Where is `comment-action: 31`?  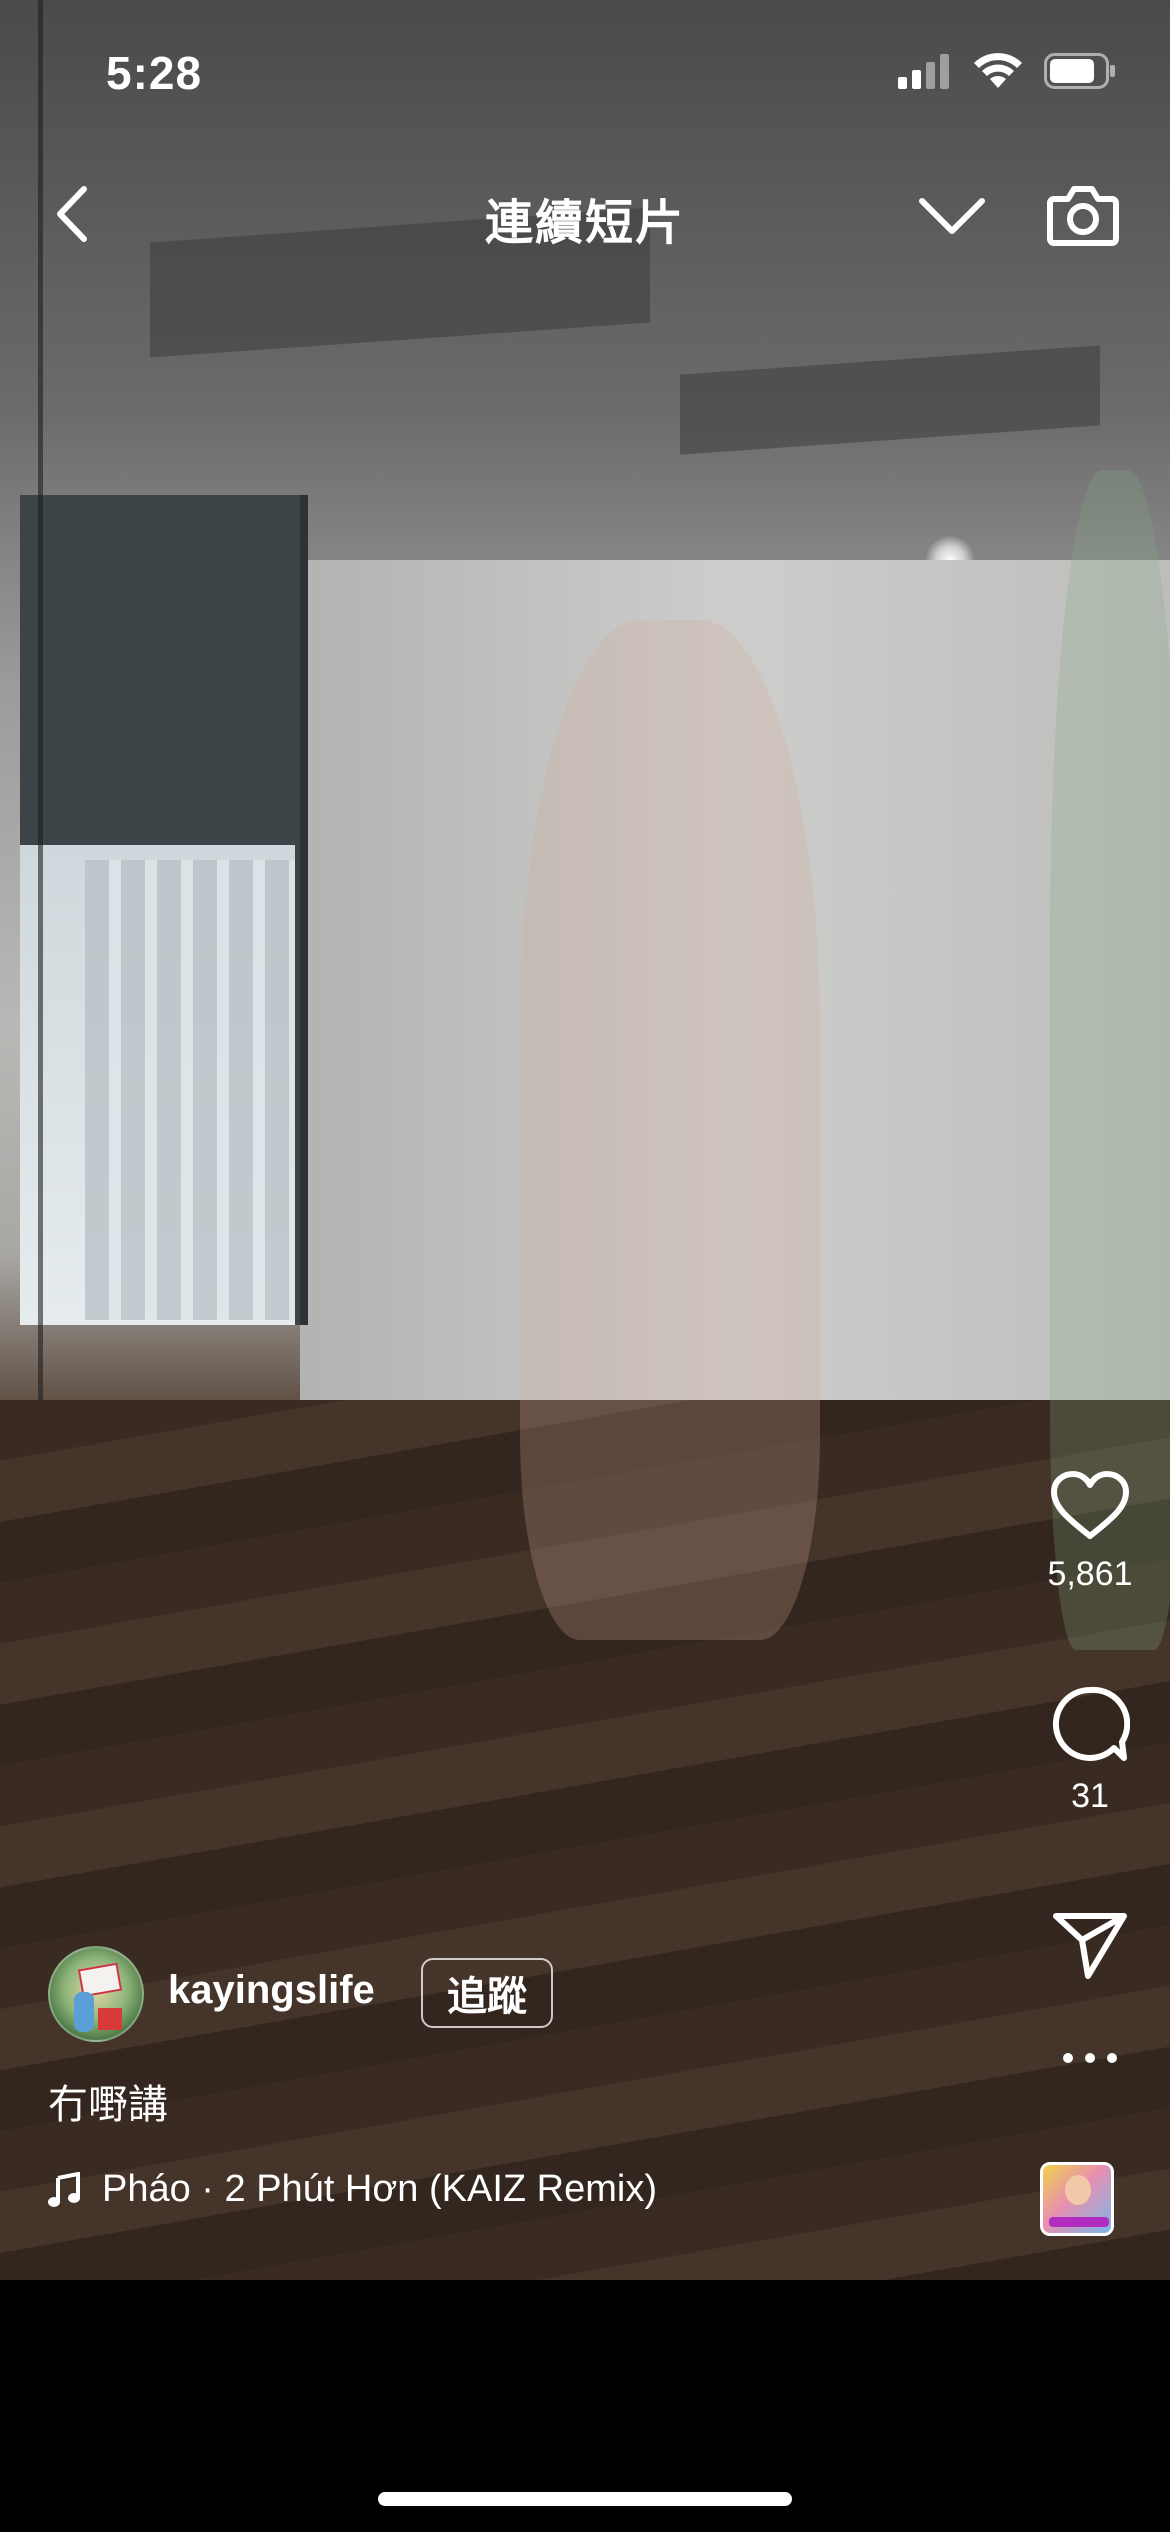
comment-action: 31 is located at coordinates (1090, 1750).